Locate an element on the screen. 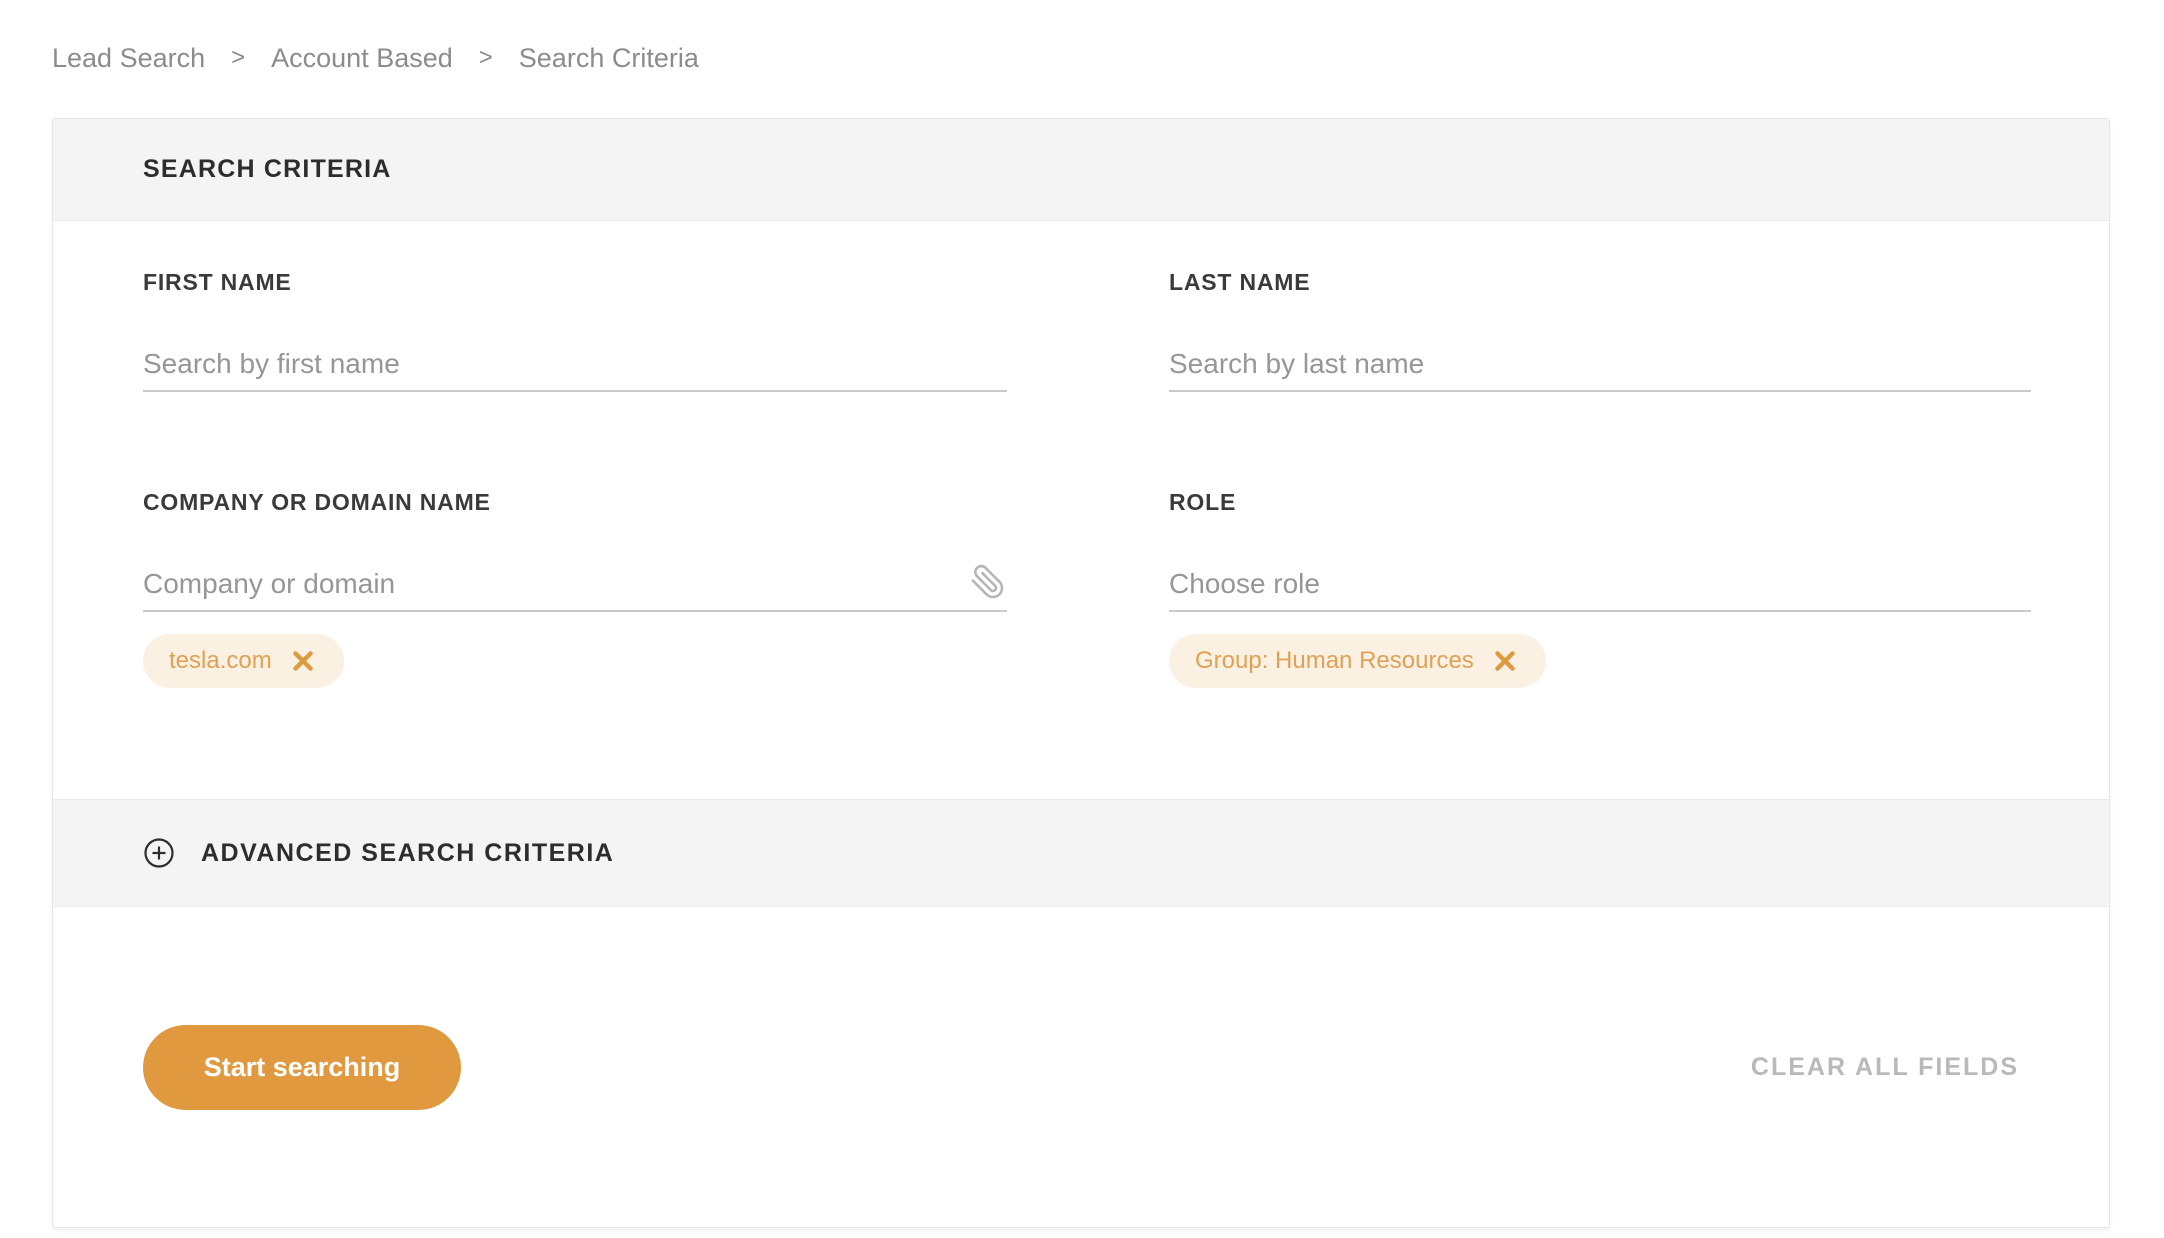 The image size is (2164, 1238). advanced-search-toggle: ADVANCED SEARCH CRITERIA is located at coordinates (1081, 853).